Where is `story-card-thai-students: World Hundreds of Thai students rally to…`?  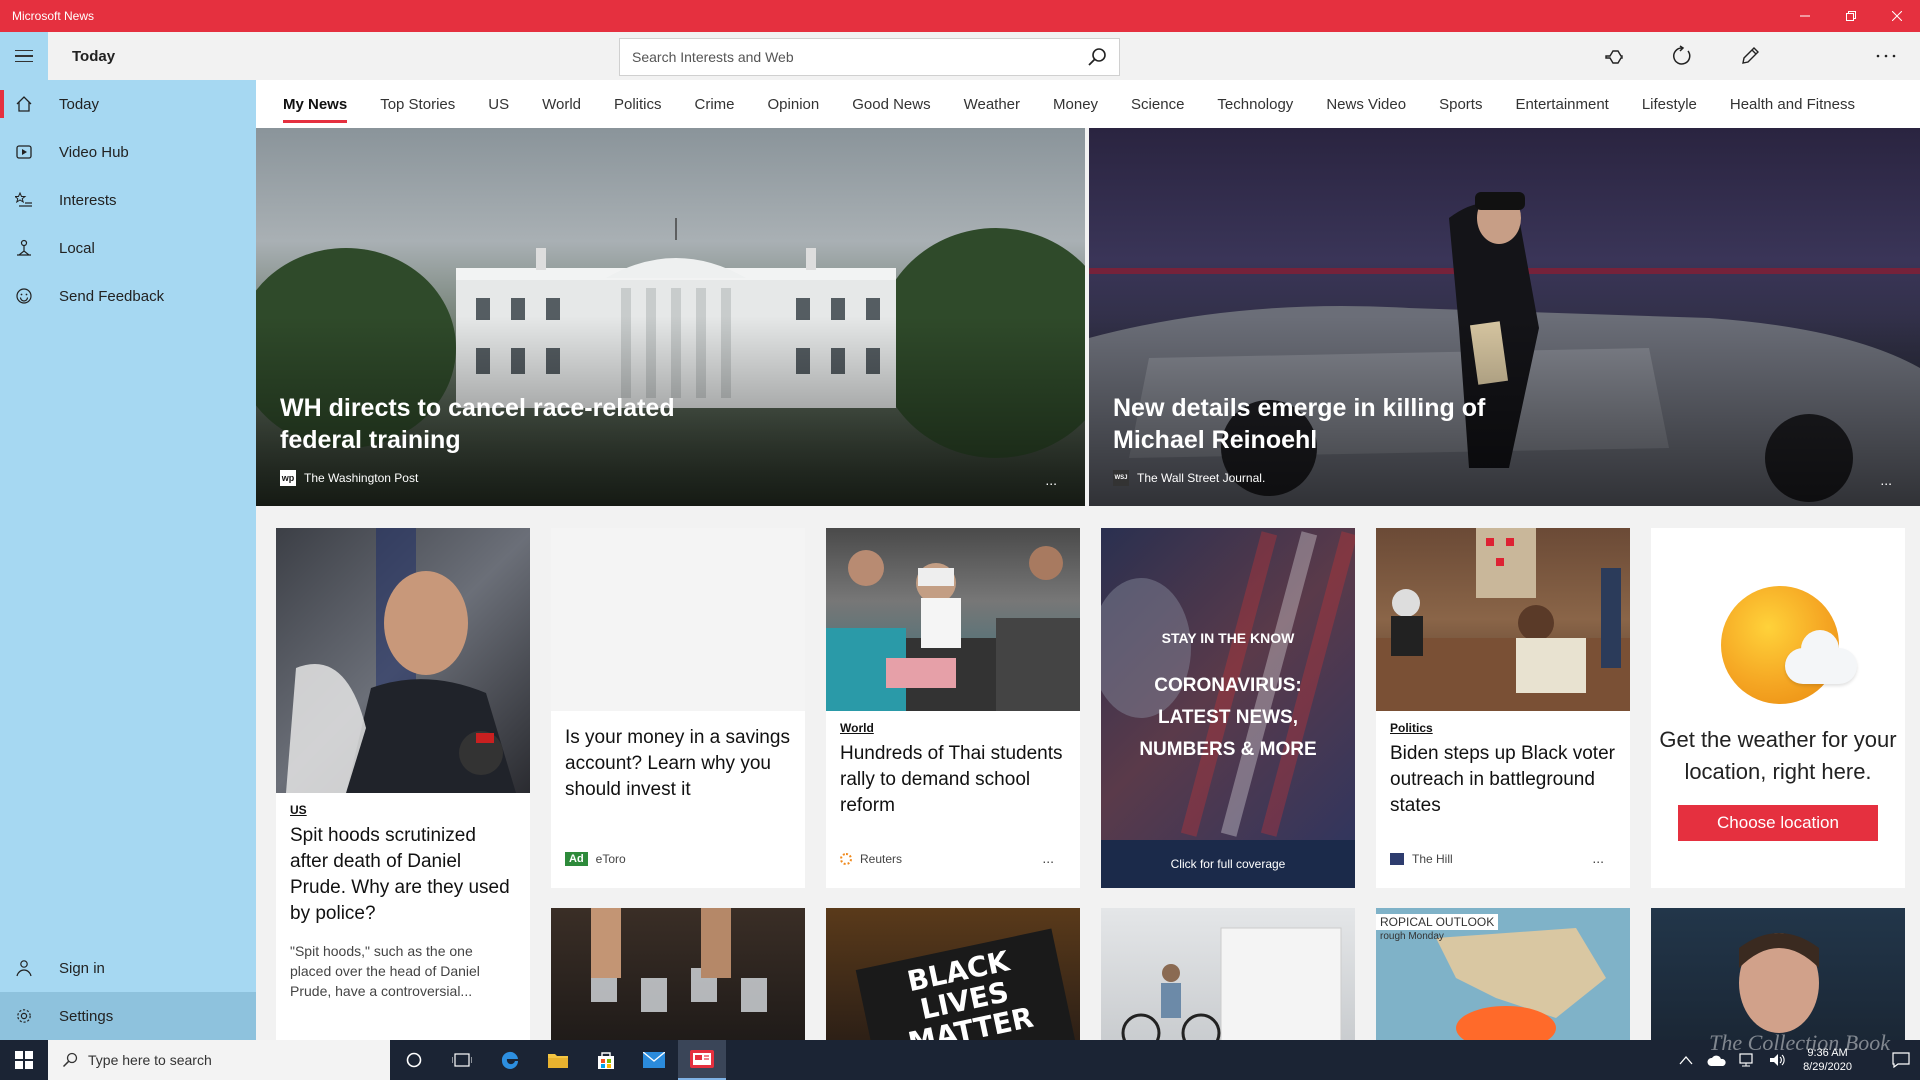
story-card-thai-students: World Hundreds of Thai students rally to… is located at coordinates (953, 708).